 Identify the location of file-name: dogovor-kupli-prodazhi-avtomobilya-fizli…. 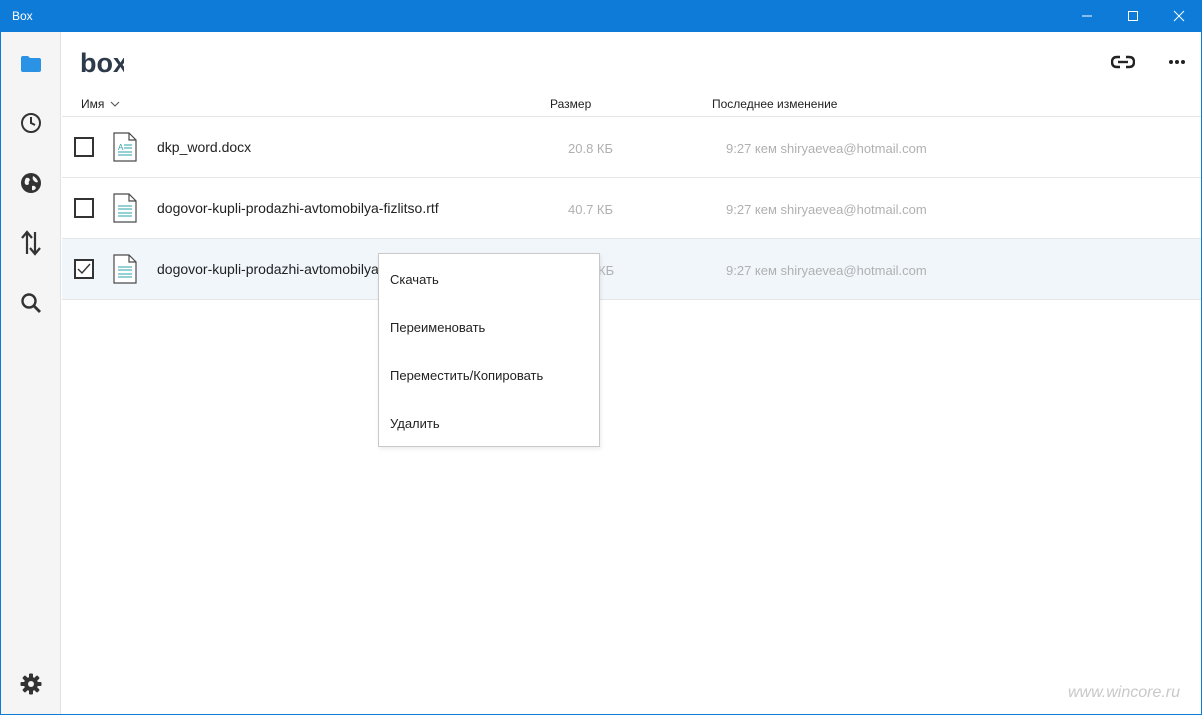
(298, 208).